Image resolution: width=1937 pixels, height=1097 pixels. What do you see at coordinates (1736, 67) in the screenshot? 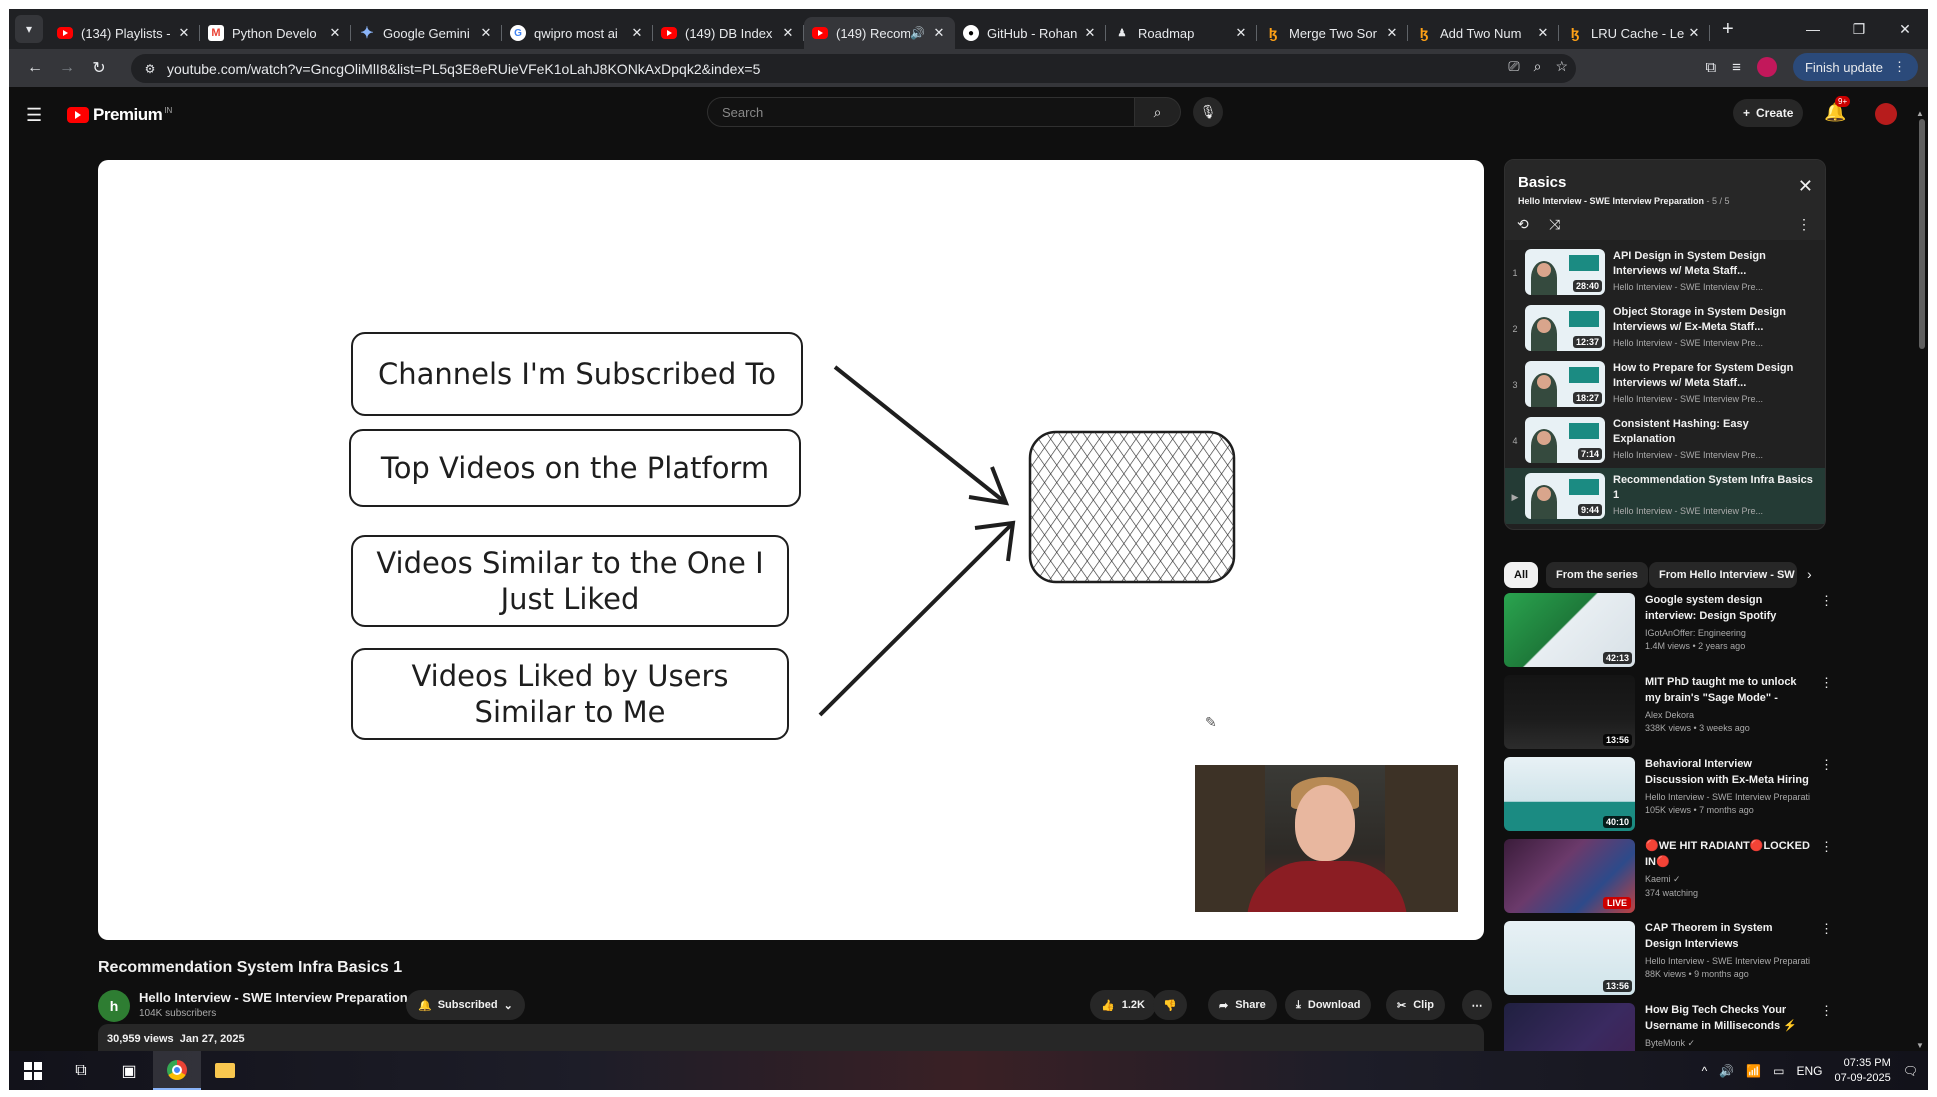
I see `media-control-icon: ≡` at bounding box center [1736, 67].